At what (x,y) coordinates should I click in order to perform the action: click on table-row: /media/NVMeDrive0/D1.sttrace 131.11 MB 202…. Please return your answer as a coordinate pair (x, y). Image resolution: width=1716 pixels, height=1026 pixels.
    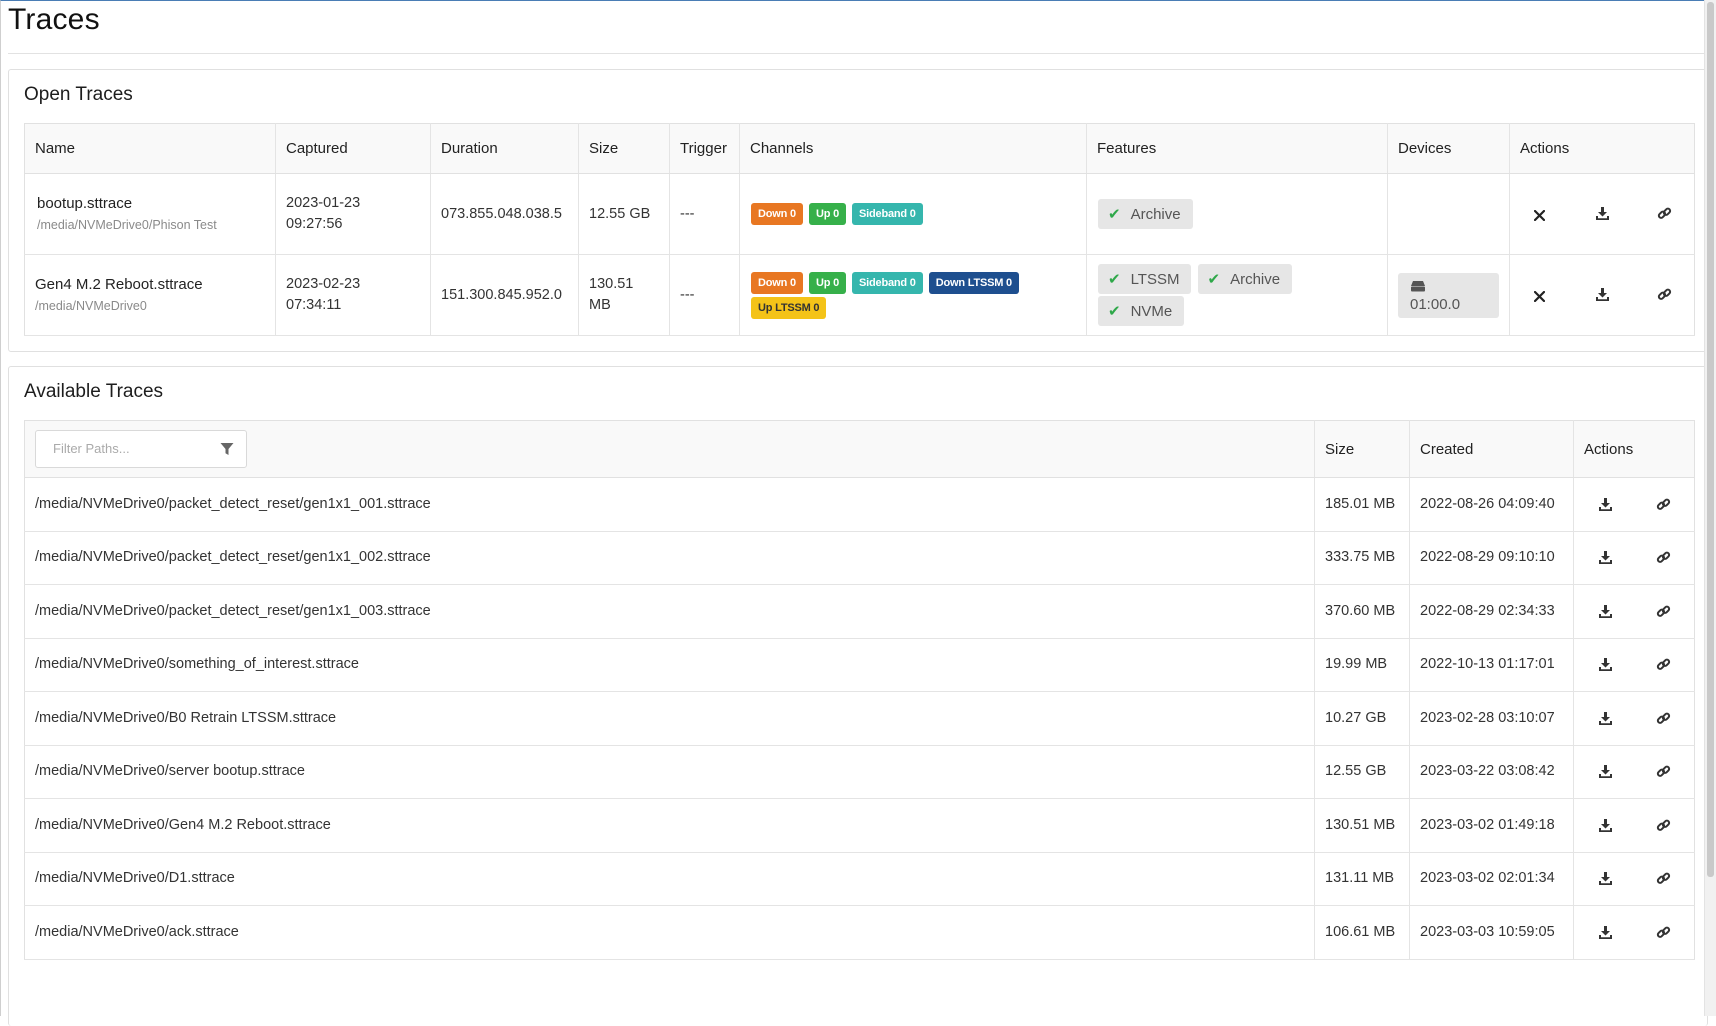
    Looking at the image, I should click on (859, 879).